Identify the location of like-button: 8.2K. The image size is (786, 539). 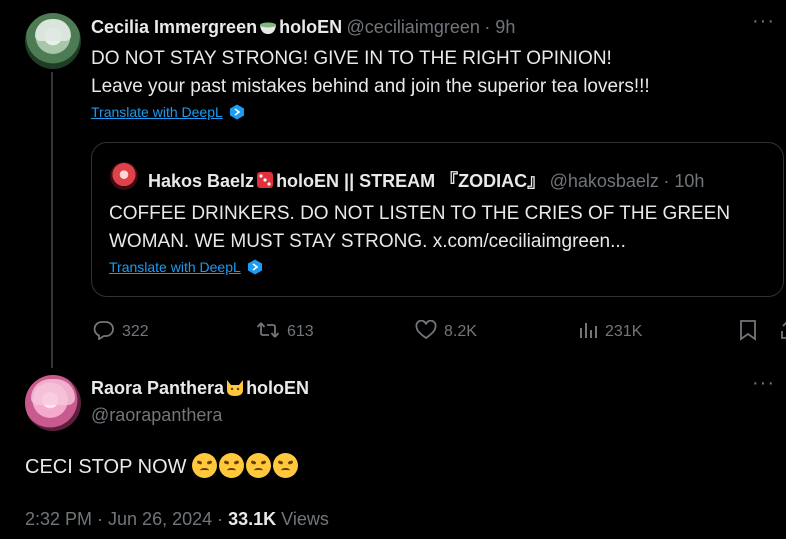
(446, 330).